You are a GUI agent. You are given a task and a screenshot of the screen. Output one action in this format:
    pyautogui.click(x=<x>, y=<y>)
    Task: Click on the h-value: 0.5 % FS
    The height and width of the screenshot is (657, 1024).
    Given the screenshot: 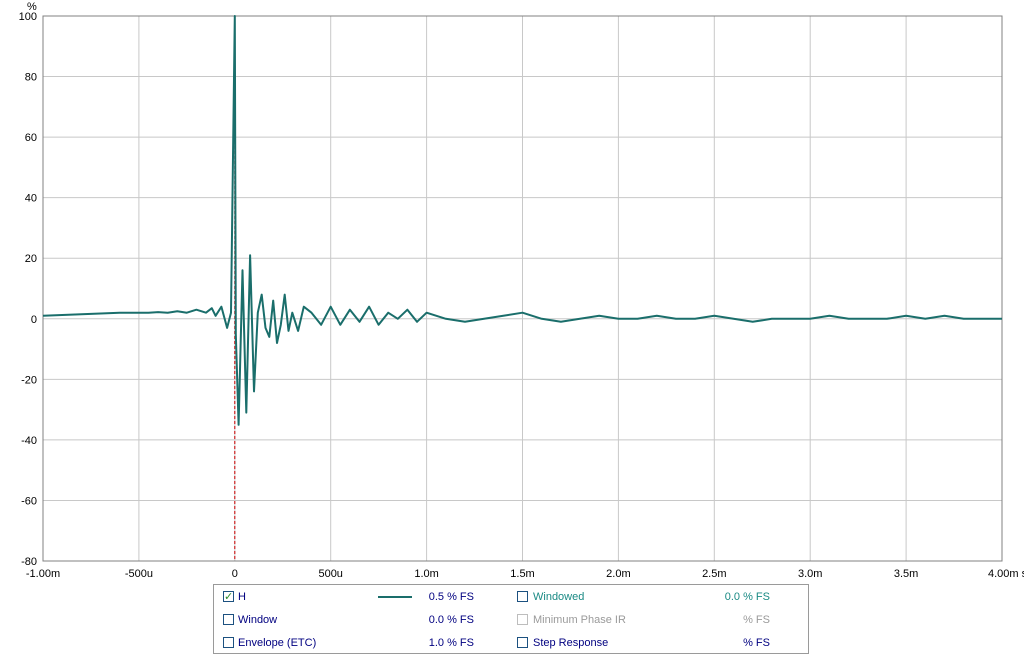 What is the action you would take?
    pyautogui.click(x=451, y=597)
    